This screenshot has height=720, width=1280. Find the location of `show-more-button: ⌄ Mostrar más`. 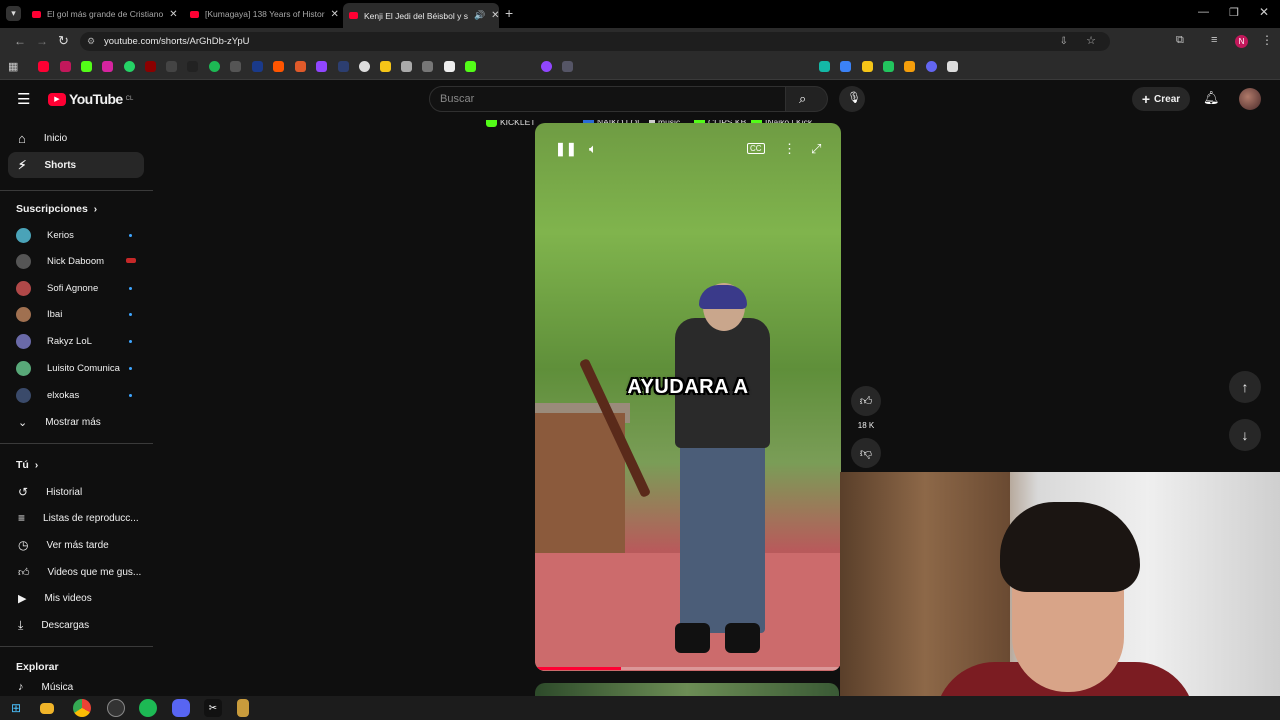

show-more-button: ⌄ Mostrar más is located at coordinates (76, 422).